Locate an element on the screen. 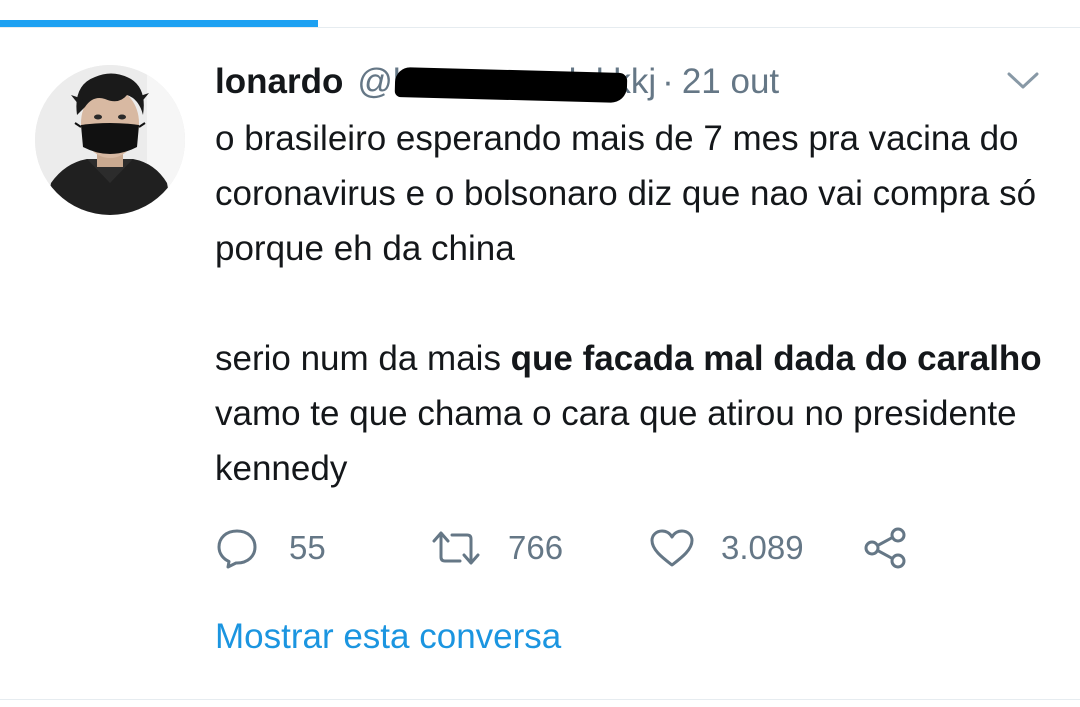 The image size is (1080, 707). tweet-bold-text: que facada mal dada do caralho is located at coordinates (776, 358).